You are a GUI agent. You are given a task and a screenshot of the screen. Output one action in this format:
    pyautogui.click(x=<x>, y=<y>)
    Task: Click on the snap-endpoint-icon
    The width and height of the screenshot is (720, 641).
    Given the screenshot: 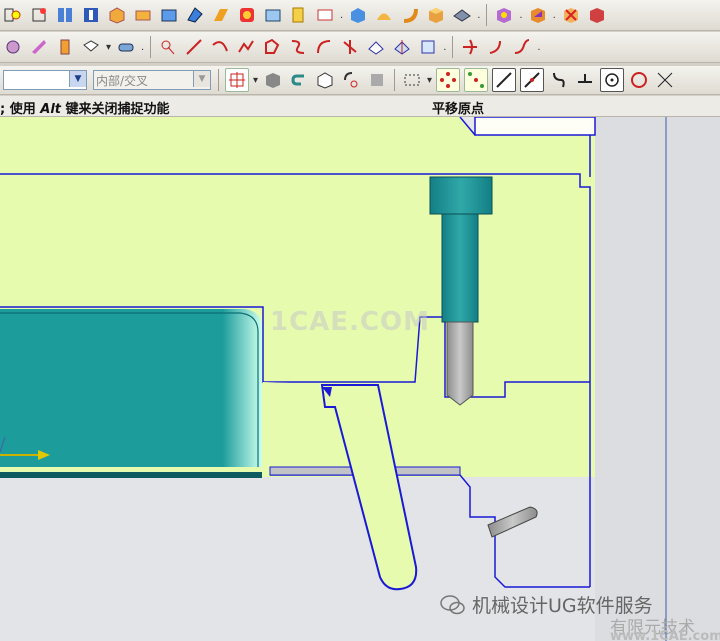 What is the action you would take?
    pyautogui.click(x=448, y=80)
    